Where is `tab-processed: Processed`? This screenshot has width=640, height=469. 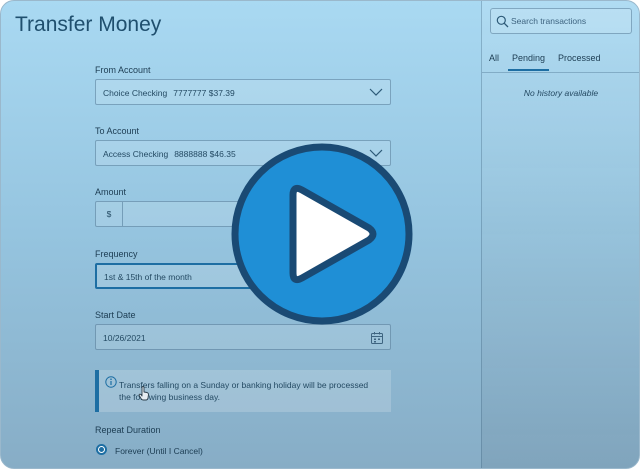
tab-processed: Processed is located at coordinates (579, 58).